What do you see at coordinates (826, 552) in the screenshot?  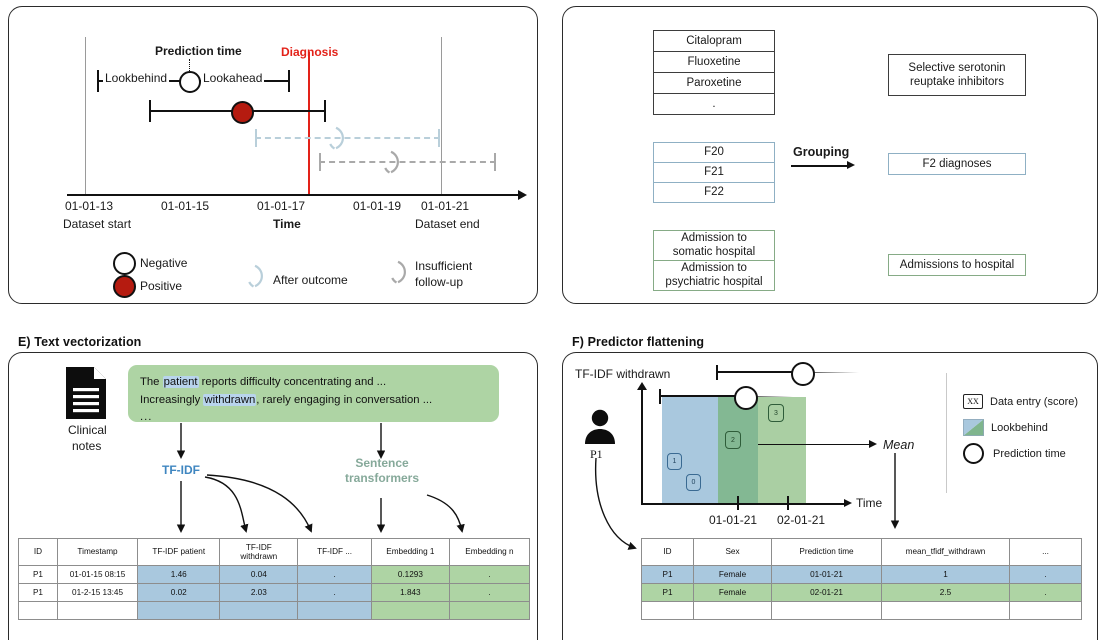 I see `fth-prediction-time: Prediction time` at bounding box center [826, 552].